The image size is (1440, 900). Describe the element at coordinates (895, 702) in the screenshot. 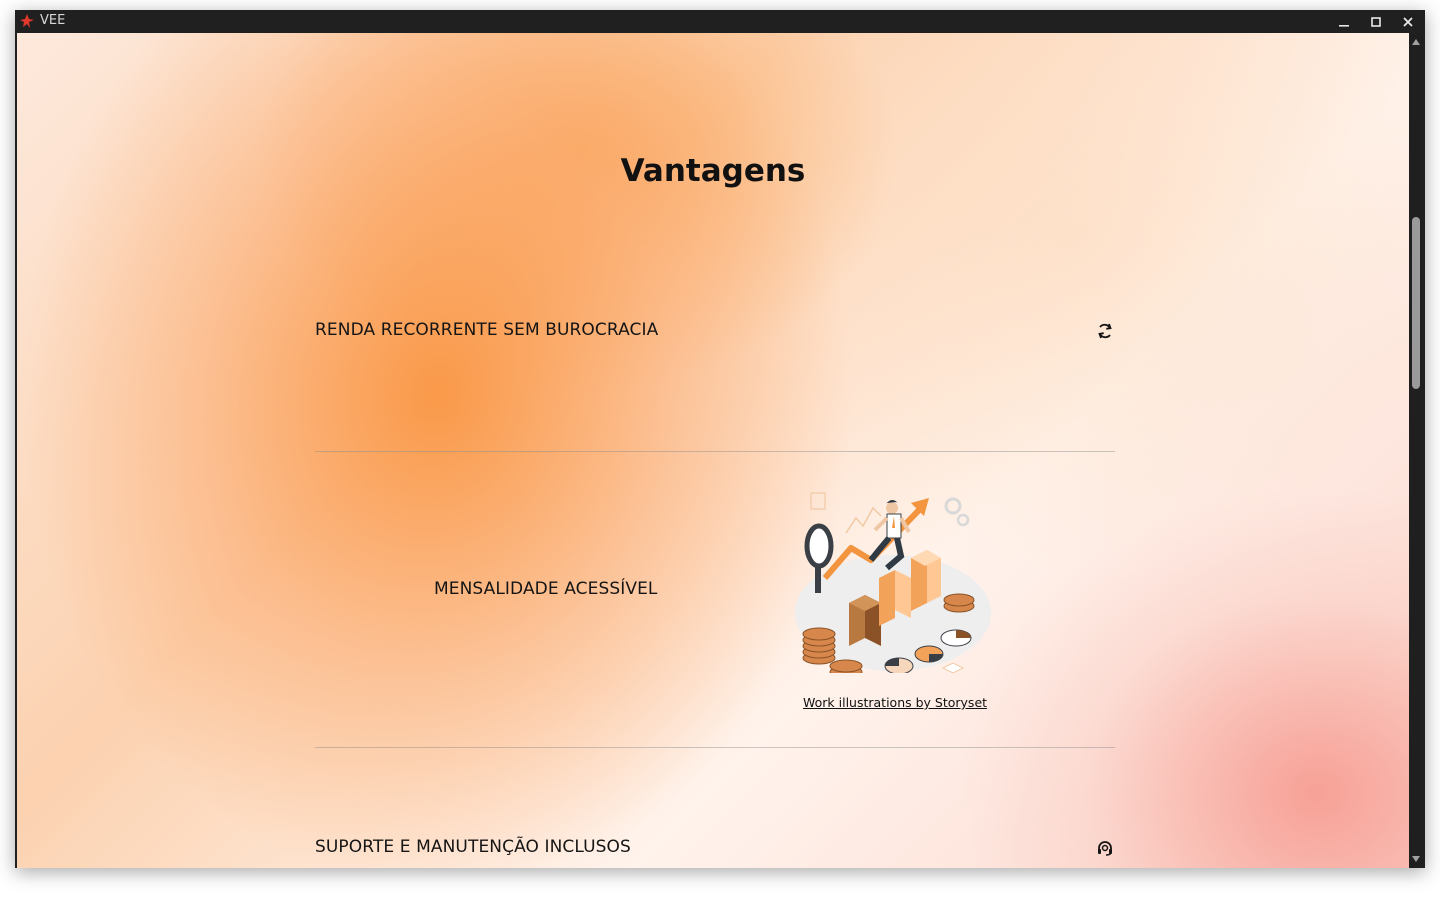

I see `illustration-credit-link: Work illustrations by Storyset` at that location.